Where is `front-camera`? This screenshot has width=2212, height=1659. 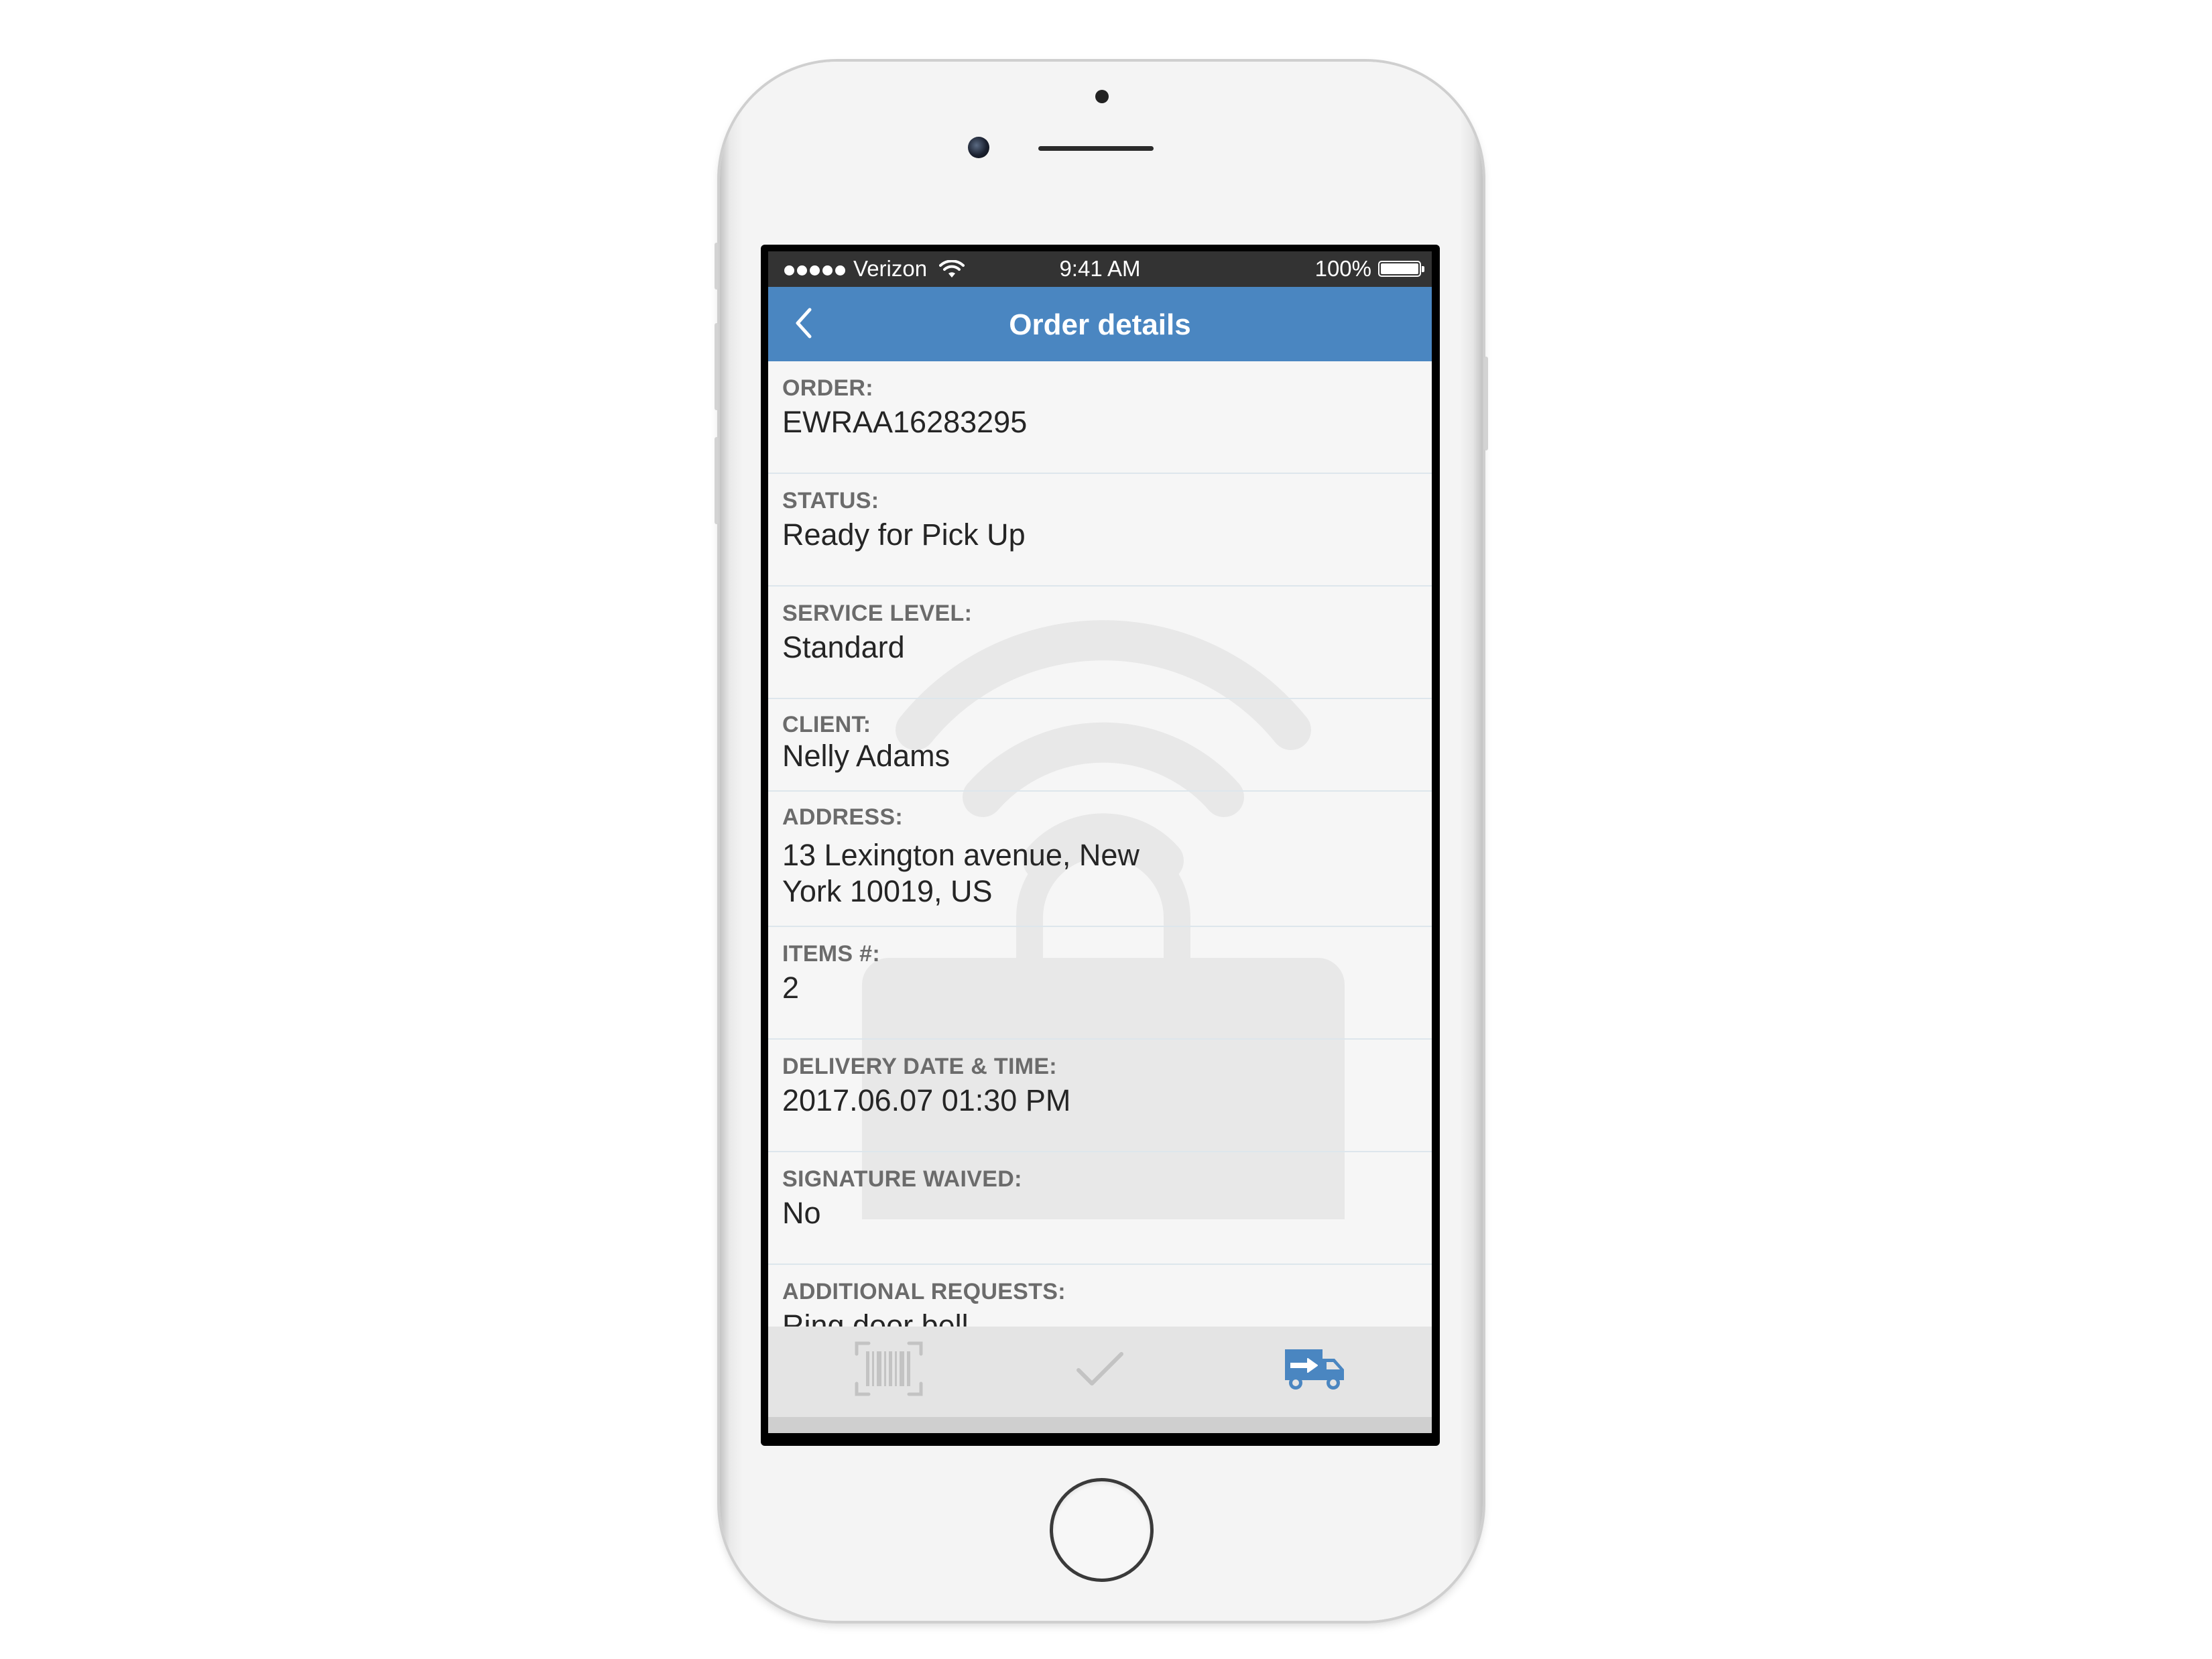 front-camera is located at coordinates (978, 147).